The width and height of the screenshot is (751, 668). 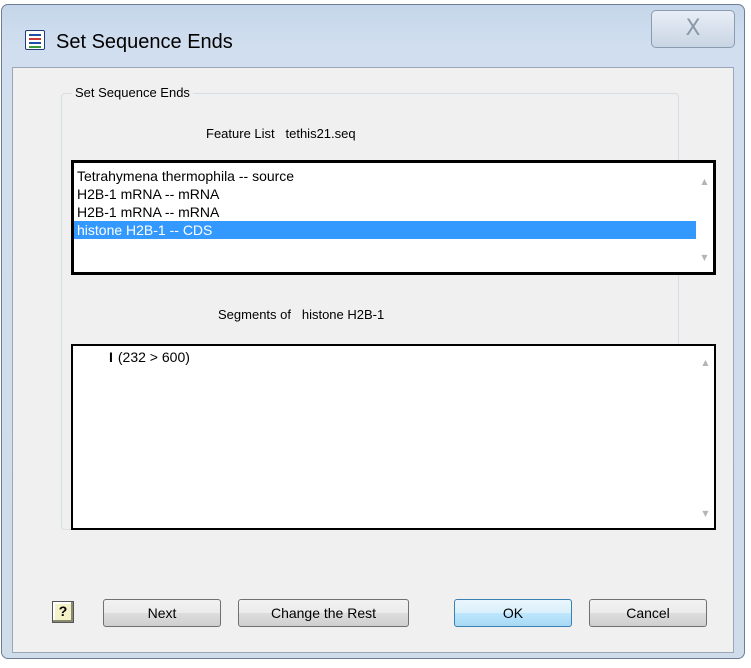 I want to click on close-icon: X, so click(x=693, y=28).